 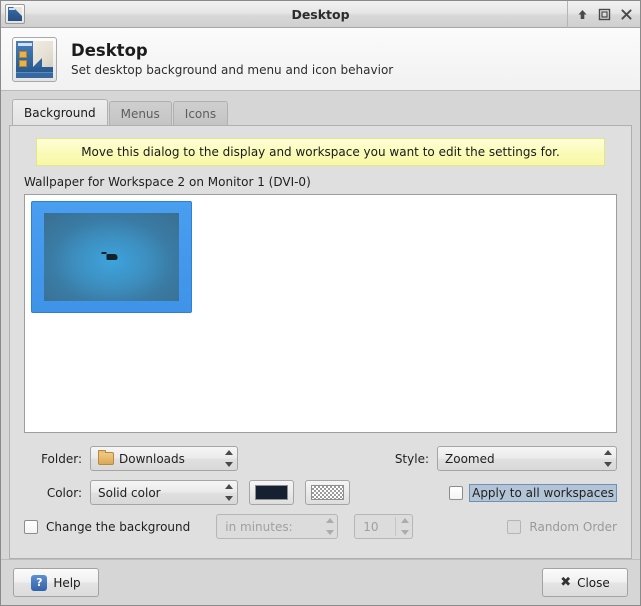 I want to click on folder-dropdown-value: Downloads, so click(x=152, y=458).